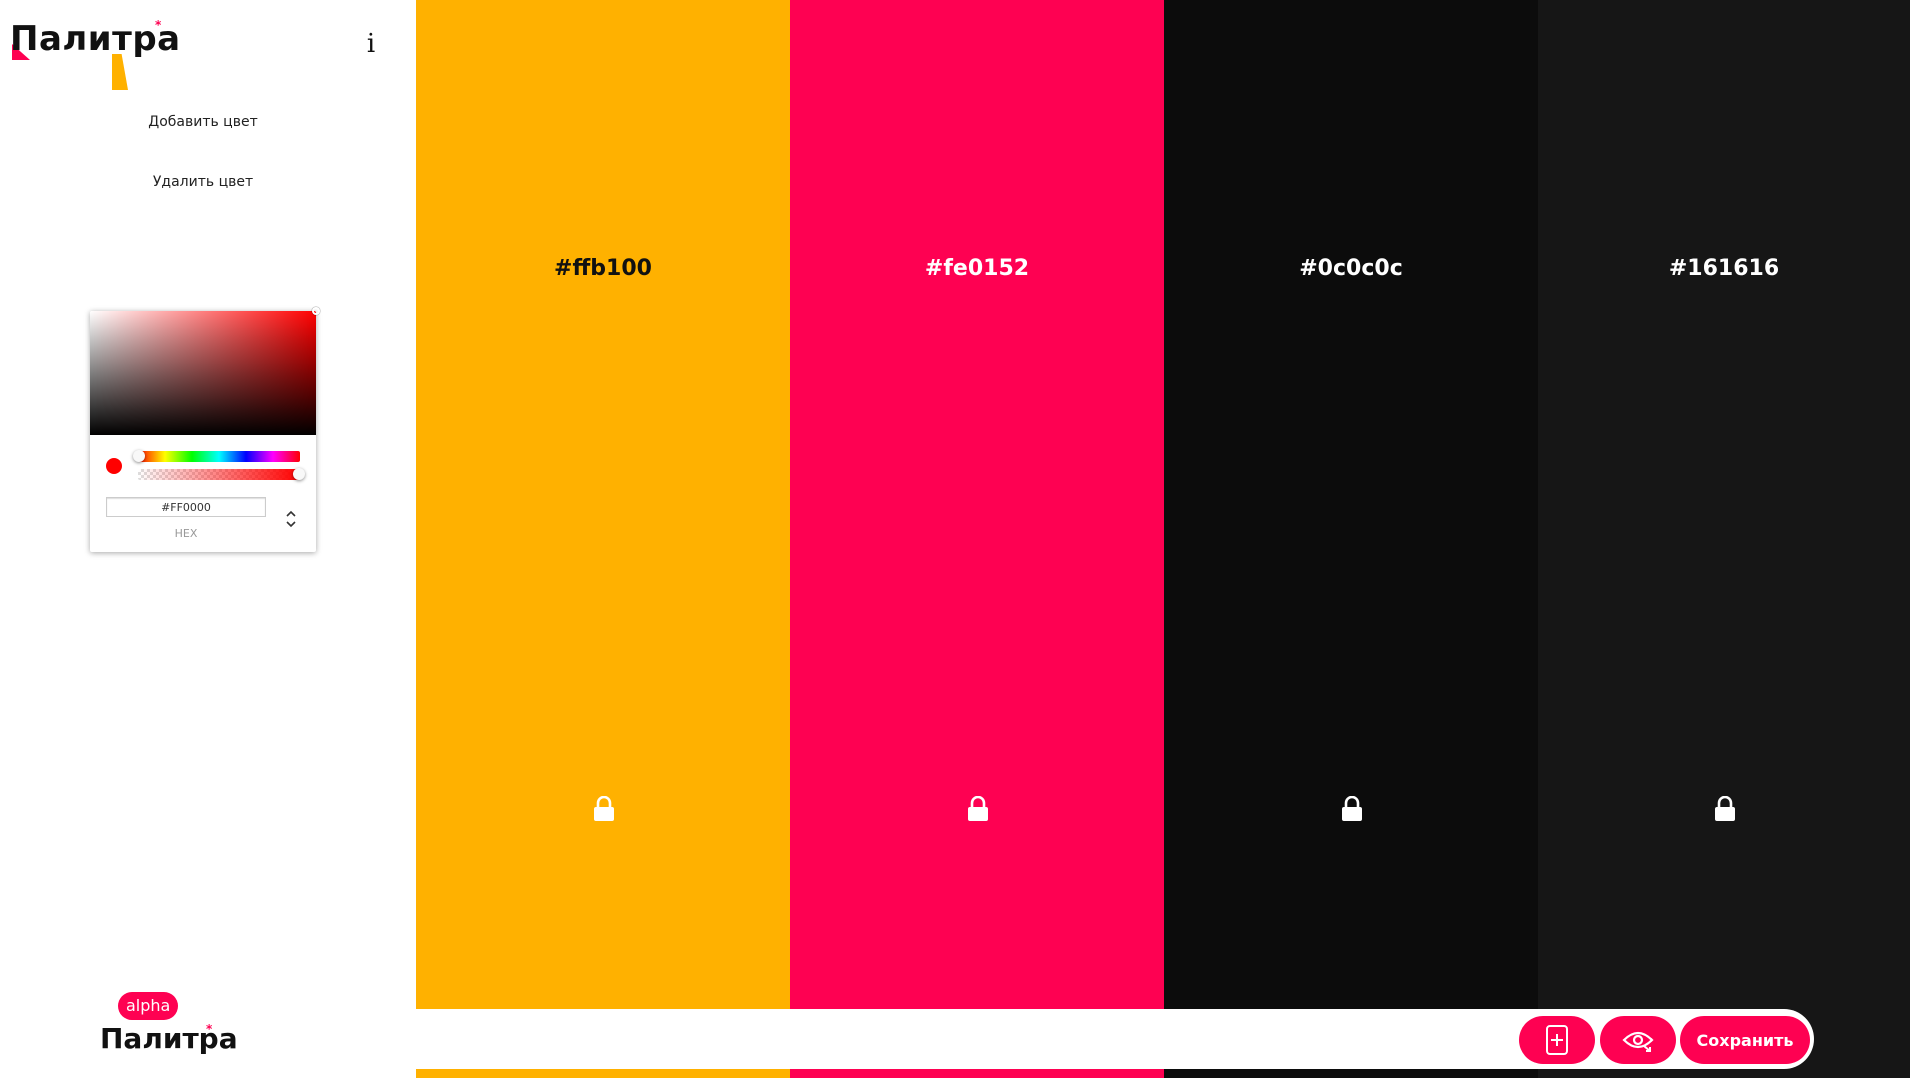  Describe the element at coordinates (1351, 268) in the screenshot. I see `color-hex-label: #0c0c0c` at that location.